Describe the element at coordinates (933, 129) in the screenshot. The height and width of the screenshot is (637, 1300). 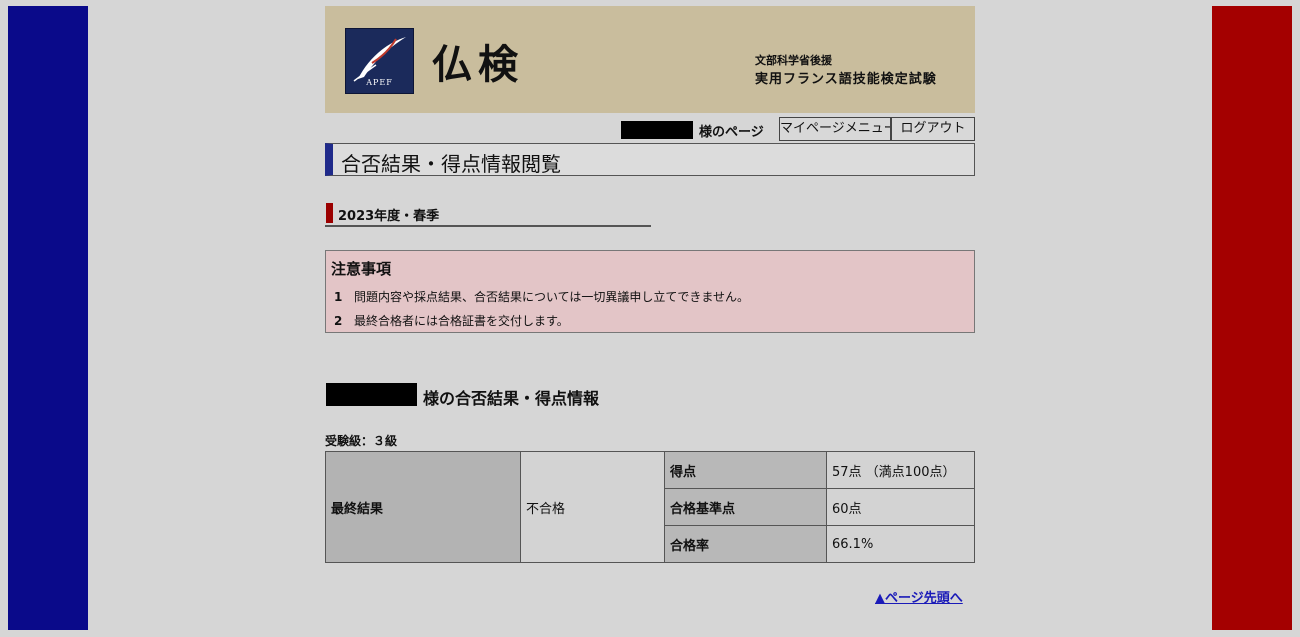
I see `logout-button: ログアウト` at that location.